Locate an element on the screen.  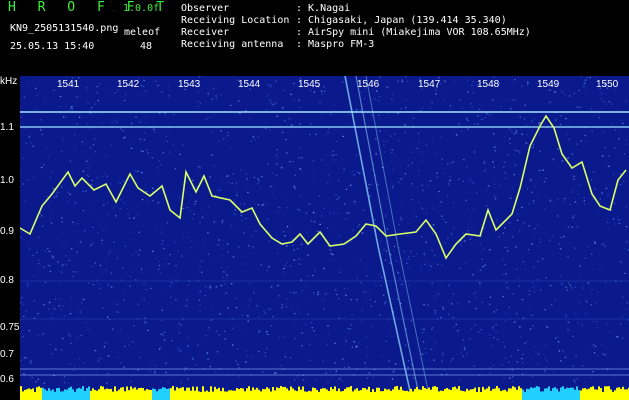
y-tick-0.6: 0.6 is located at coordinates (7, 379).